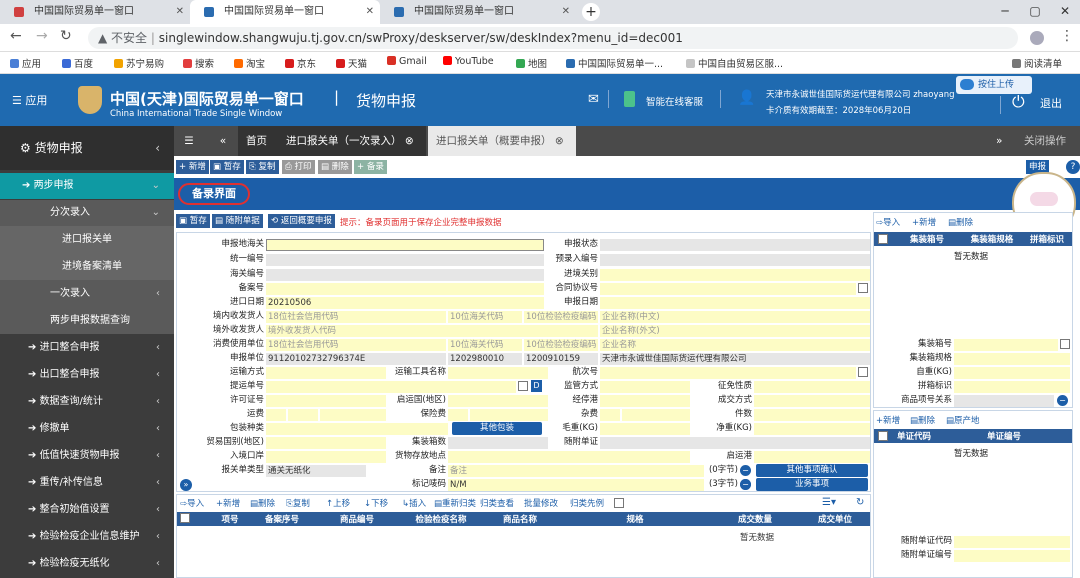 The height and width of the screenshot is (578, 1080). I want to click on backup-entry-button: + 备录, so click(370, 167).